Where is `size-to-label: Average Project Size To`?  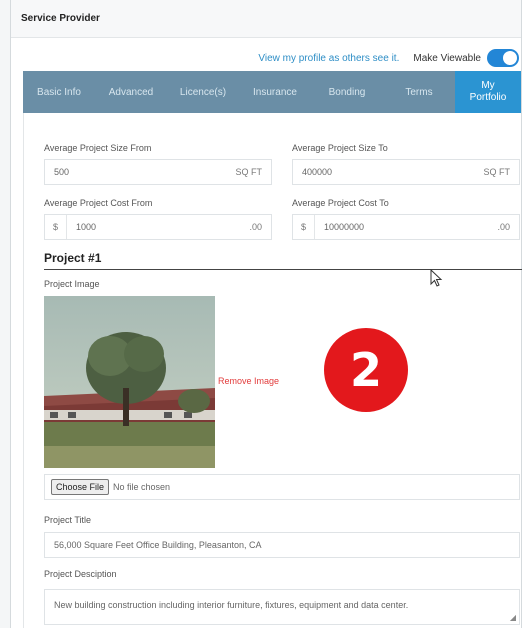
size-to-label: Average Project Size To is located at coordinates (340, 148).